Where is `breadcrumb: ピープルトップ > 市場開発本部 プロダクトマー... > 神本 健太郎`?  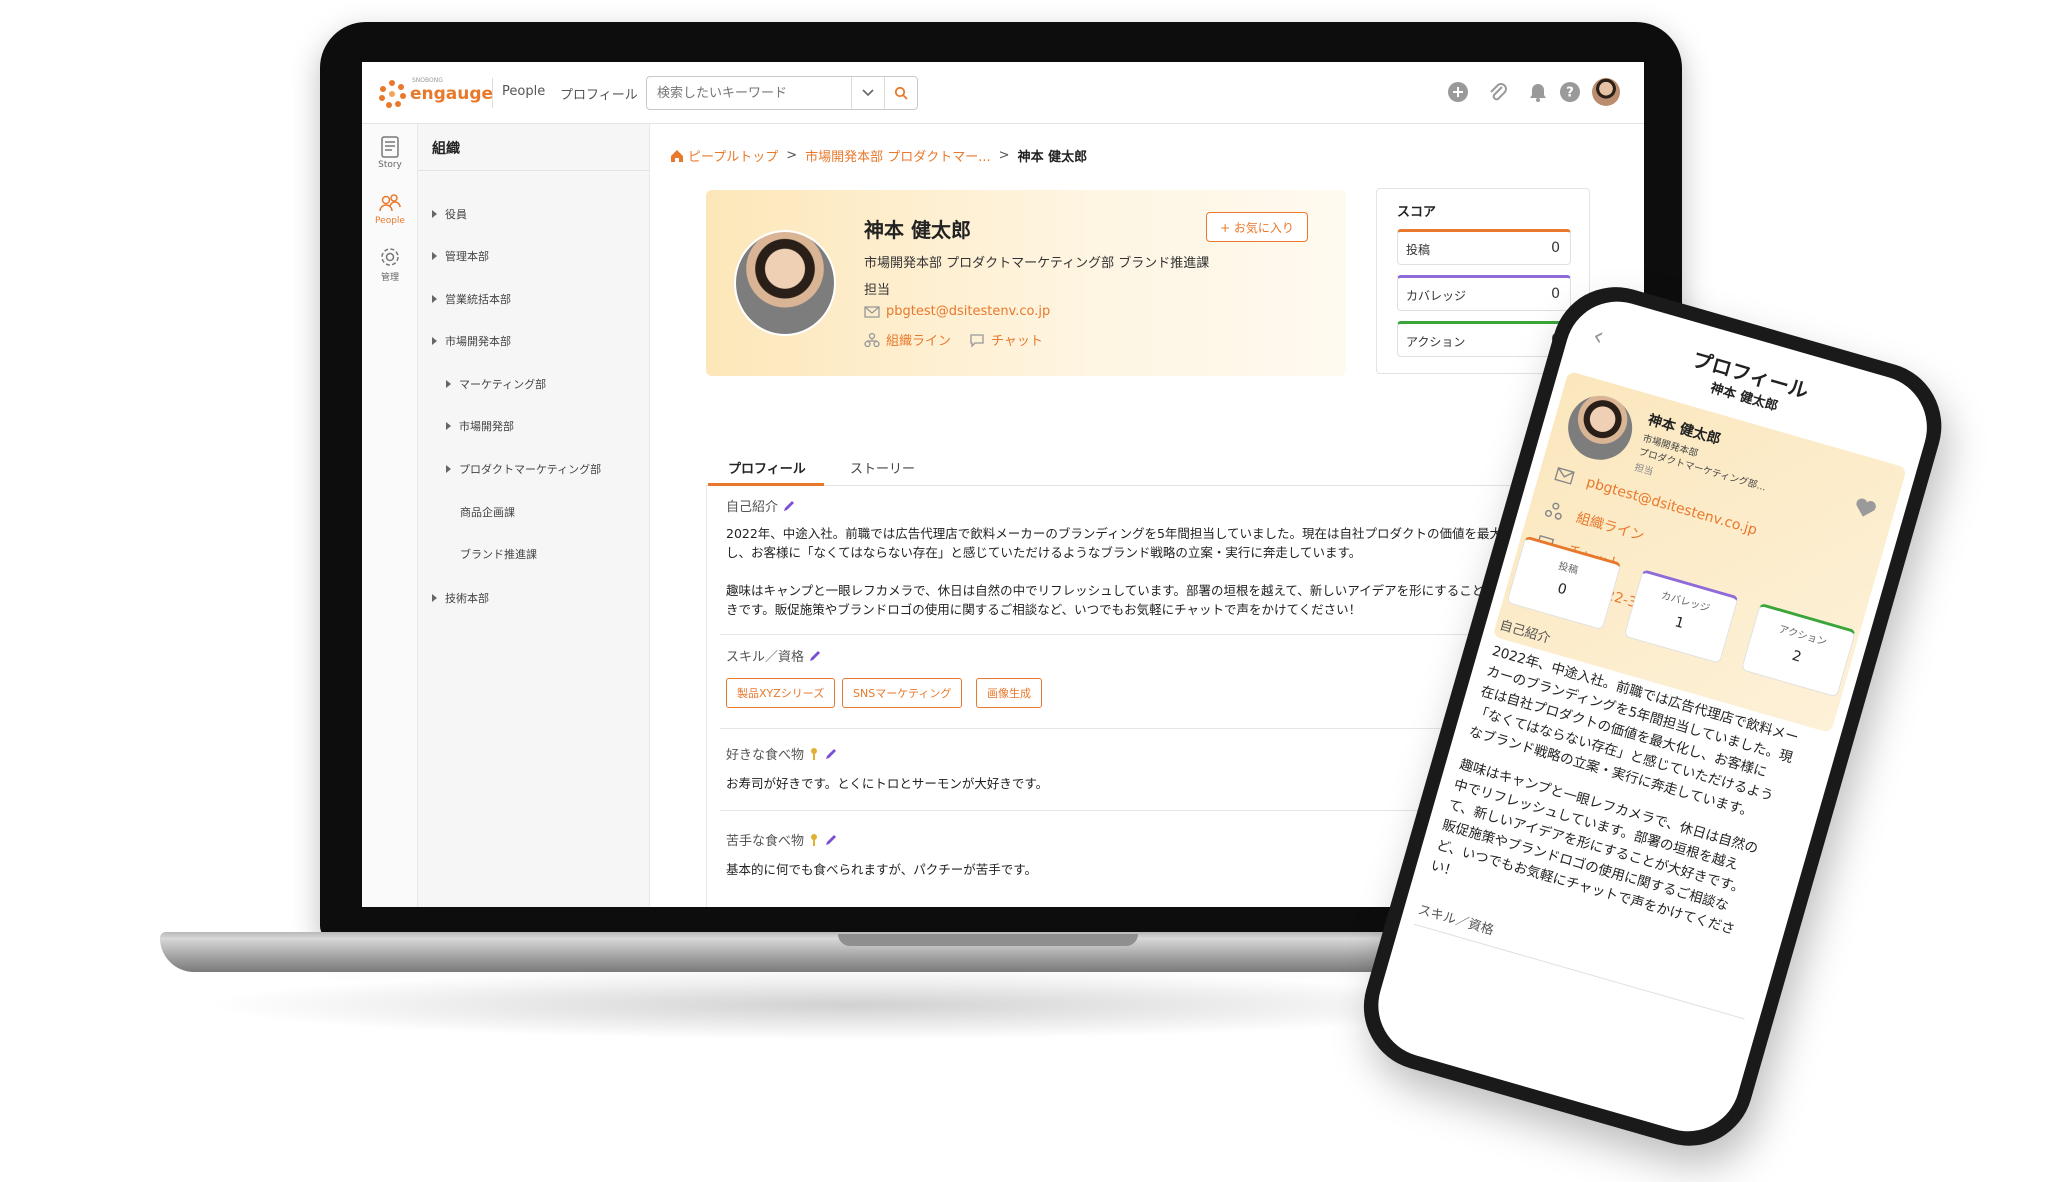
breadcrumb: ピープルトップ > 市場開発本部 プロダクトマー... > 神本 健太郎 is located at coordinates (878, 155).